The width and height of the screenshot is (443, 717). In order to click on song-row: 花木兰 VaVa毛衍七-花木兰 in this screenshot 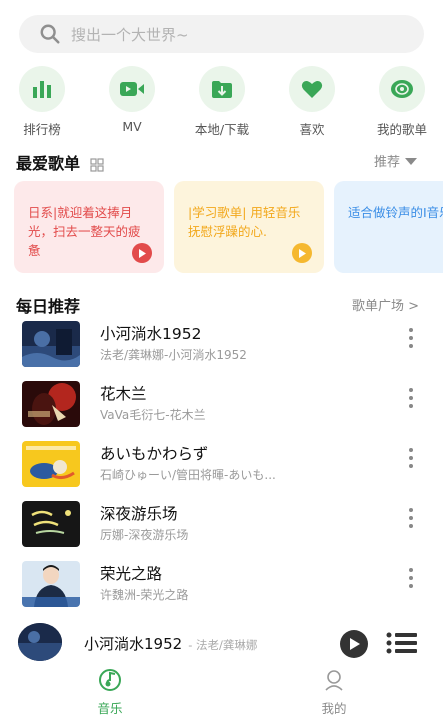, I will do `click(221, 406)`.